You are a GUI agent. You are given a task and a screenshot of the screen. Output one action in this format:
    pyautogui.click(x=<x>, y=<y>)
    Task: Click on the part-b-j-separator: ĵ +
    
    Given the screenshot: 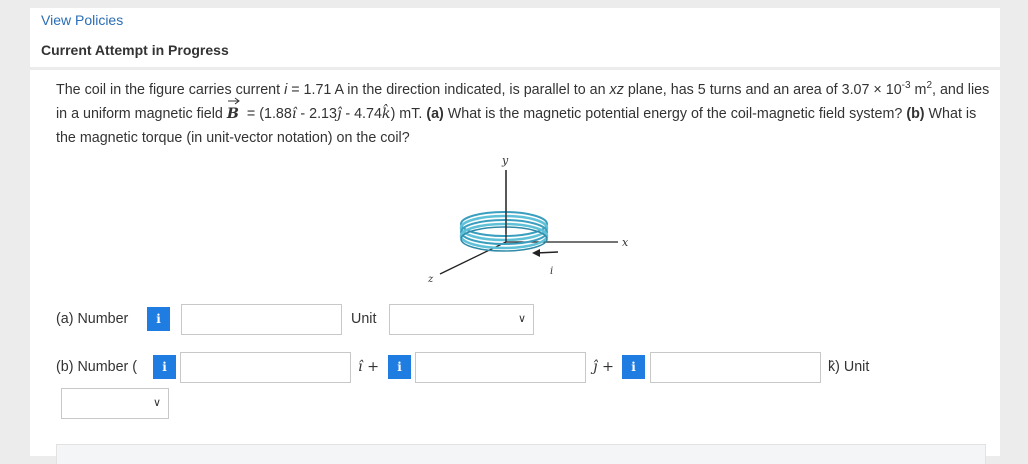 What is the action you would take?
    pyautogui.click(x=603, y=367)
    